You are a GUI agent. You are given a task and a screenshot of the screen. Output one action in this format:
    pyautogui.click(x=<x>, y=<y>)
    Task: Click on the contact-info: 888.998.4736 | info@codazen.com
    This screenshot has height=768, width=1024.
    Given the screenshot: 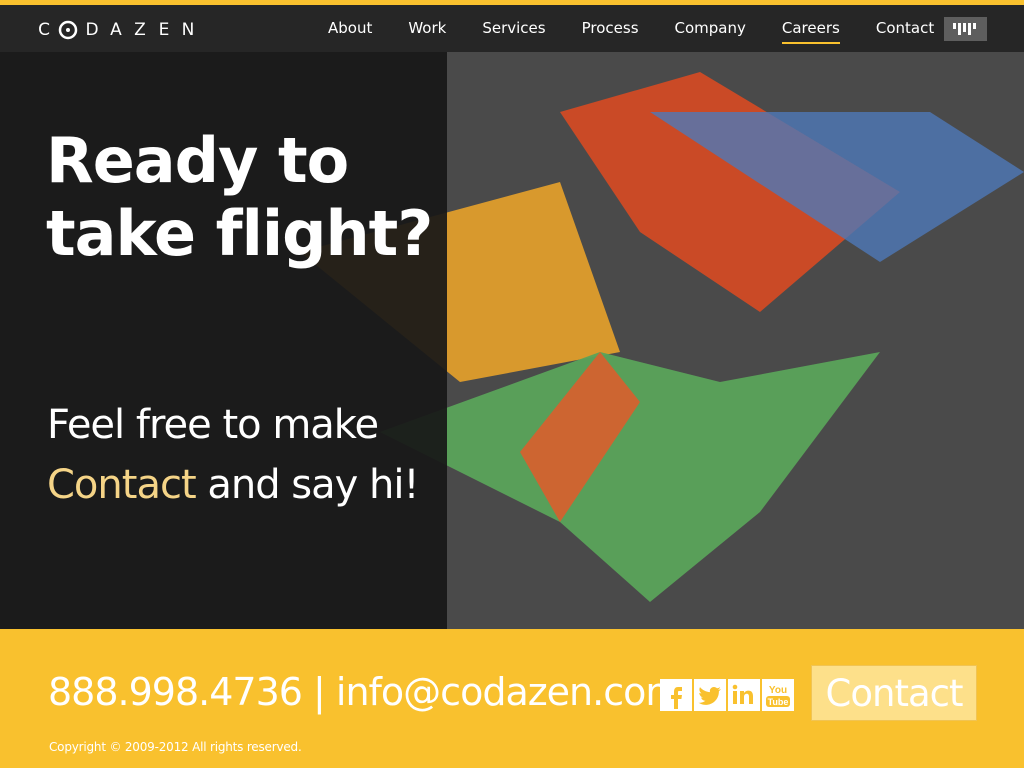 What is the action you would take?
    pyautogui.click(x=365, y=692)
    